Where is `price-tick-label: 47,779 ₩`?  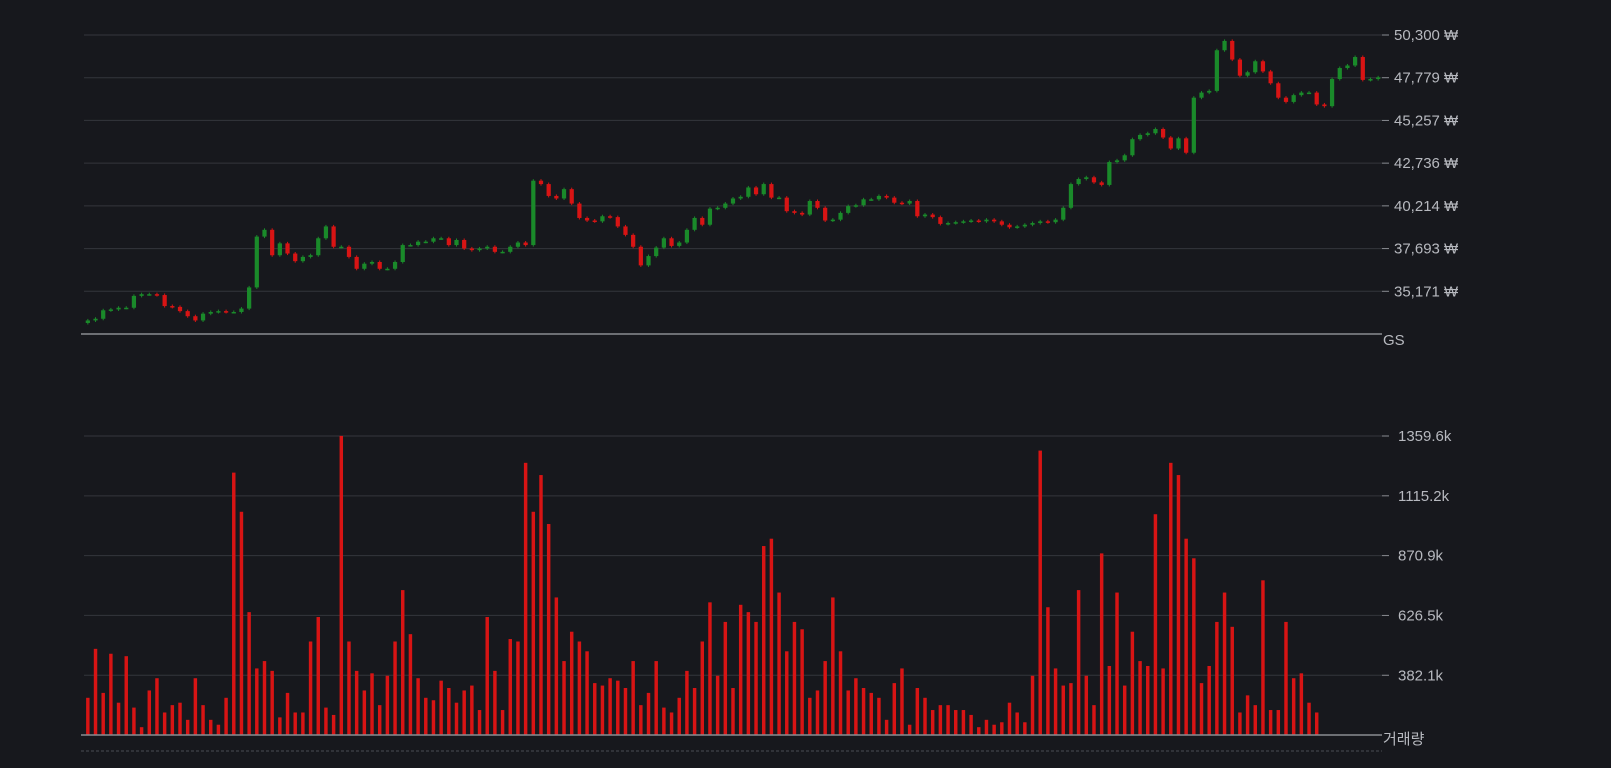
price-tick-label: 47,779 ₩ is located at coordinates (1426, 78).